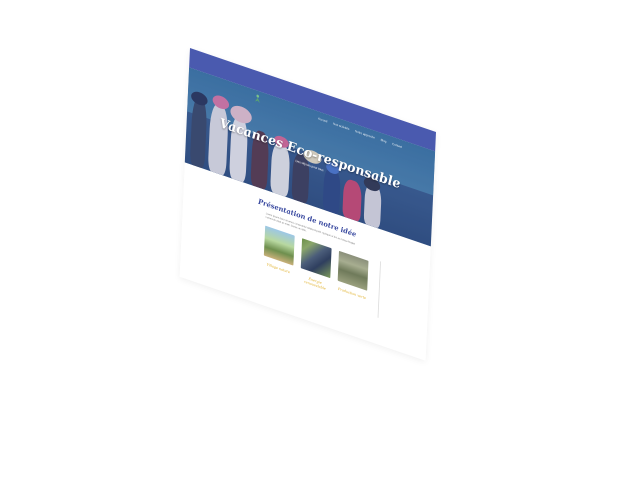 This screenshot has width=640, height=480. Describe the element at coordinates (322, 120) in the screenshot. I see `nav-item-accueil: Accueil` at that location.